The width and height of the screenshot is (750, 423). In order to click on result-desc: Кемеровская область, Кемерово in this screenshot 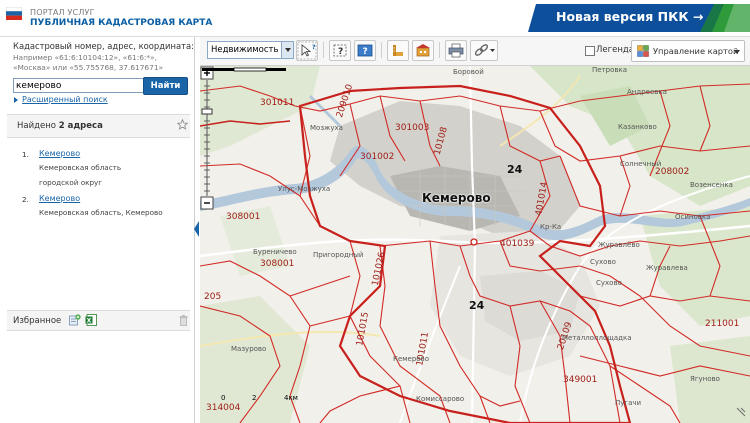, I will do `click(101, 212)`.